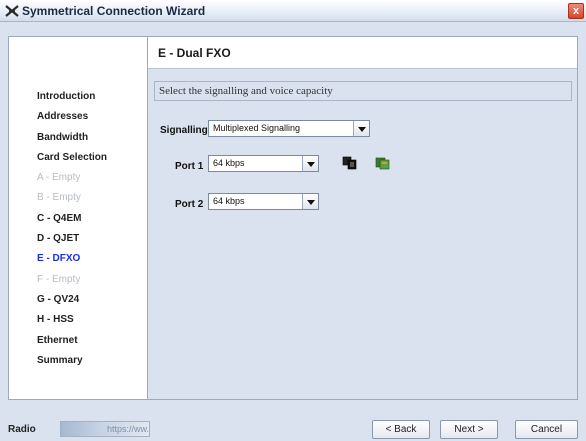 Image resolution: width=586 pixels, height=441 pixels. What do you see at coordinates (59, 198) in the screenshot?
I see `step-slot-b: B - Empty` at bounding box center [59, 198].